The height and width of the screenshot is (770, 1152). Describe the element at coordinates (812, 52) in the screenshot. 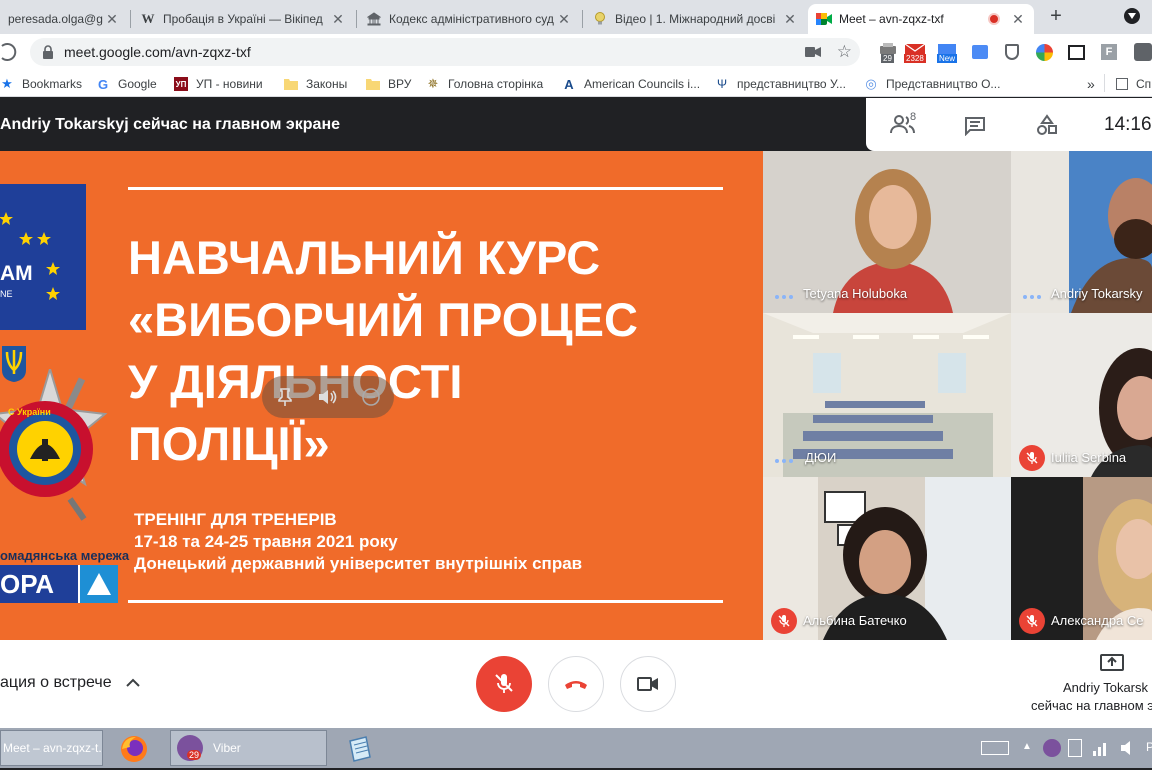

I see `camera-indicator-icon` at that location.